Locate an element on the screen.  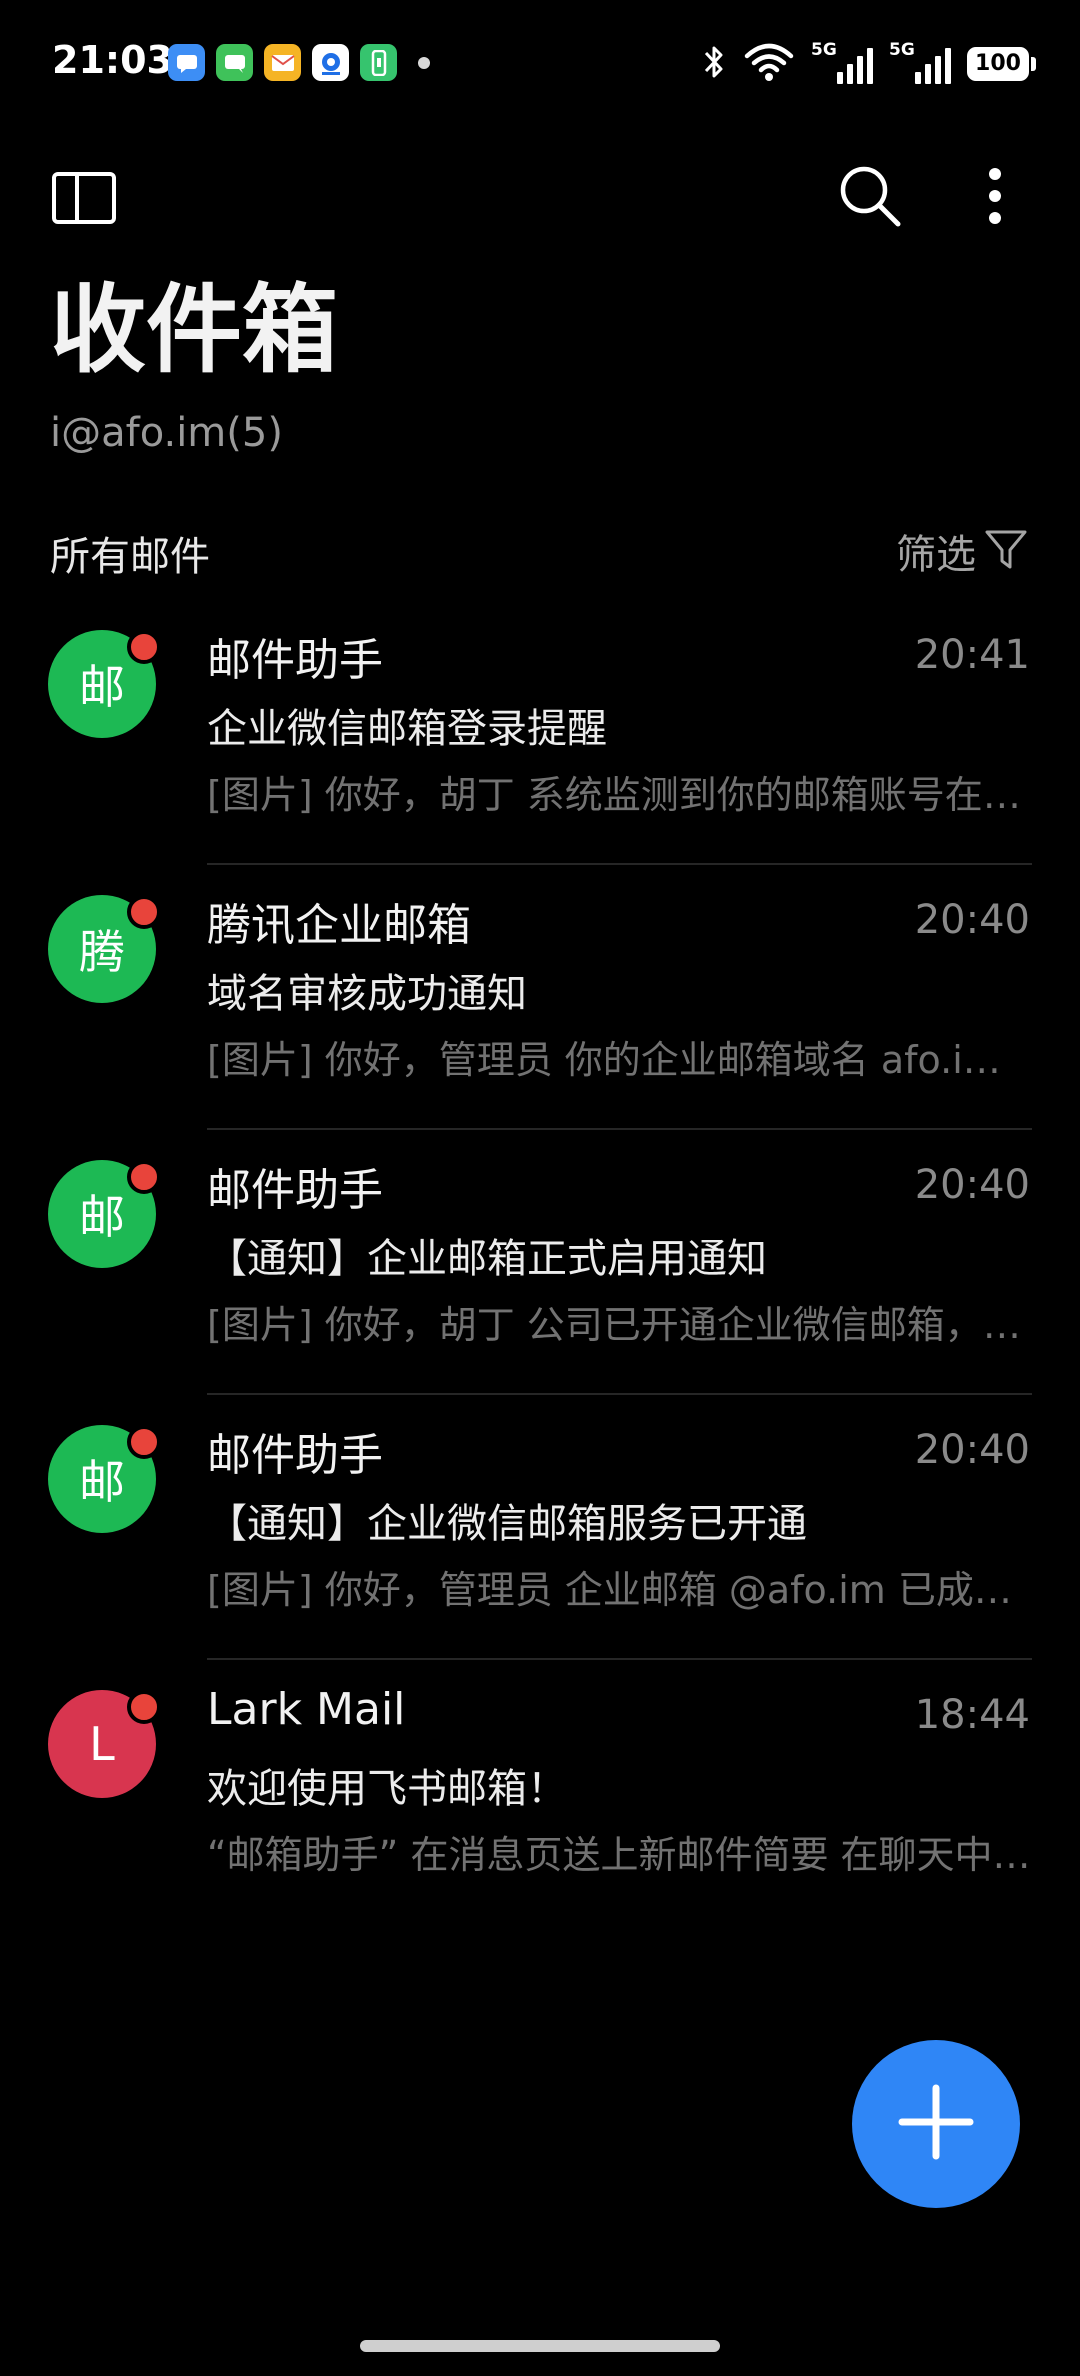
more-vertical-icon is located at coordinates (995, 198).